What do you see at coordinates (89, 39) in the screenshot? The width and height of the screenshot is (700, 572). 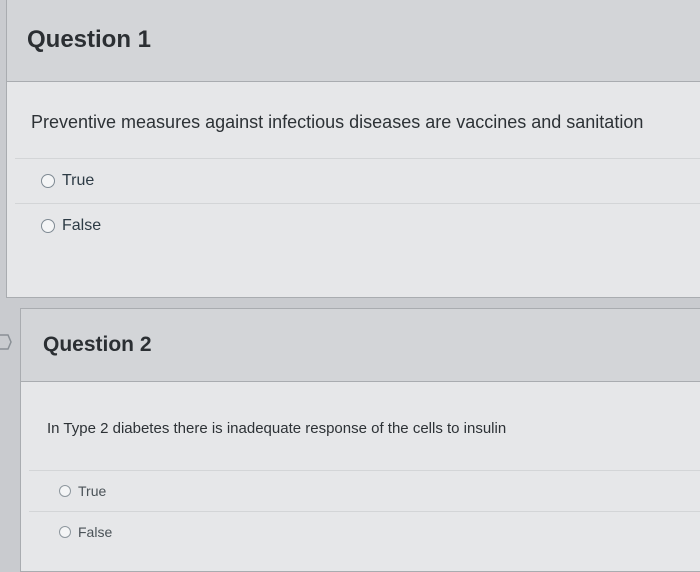 I see `question-1-title: Question 1` at bounding box center [89, 39].